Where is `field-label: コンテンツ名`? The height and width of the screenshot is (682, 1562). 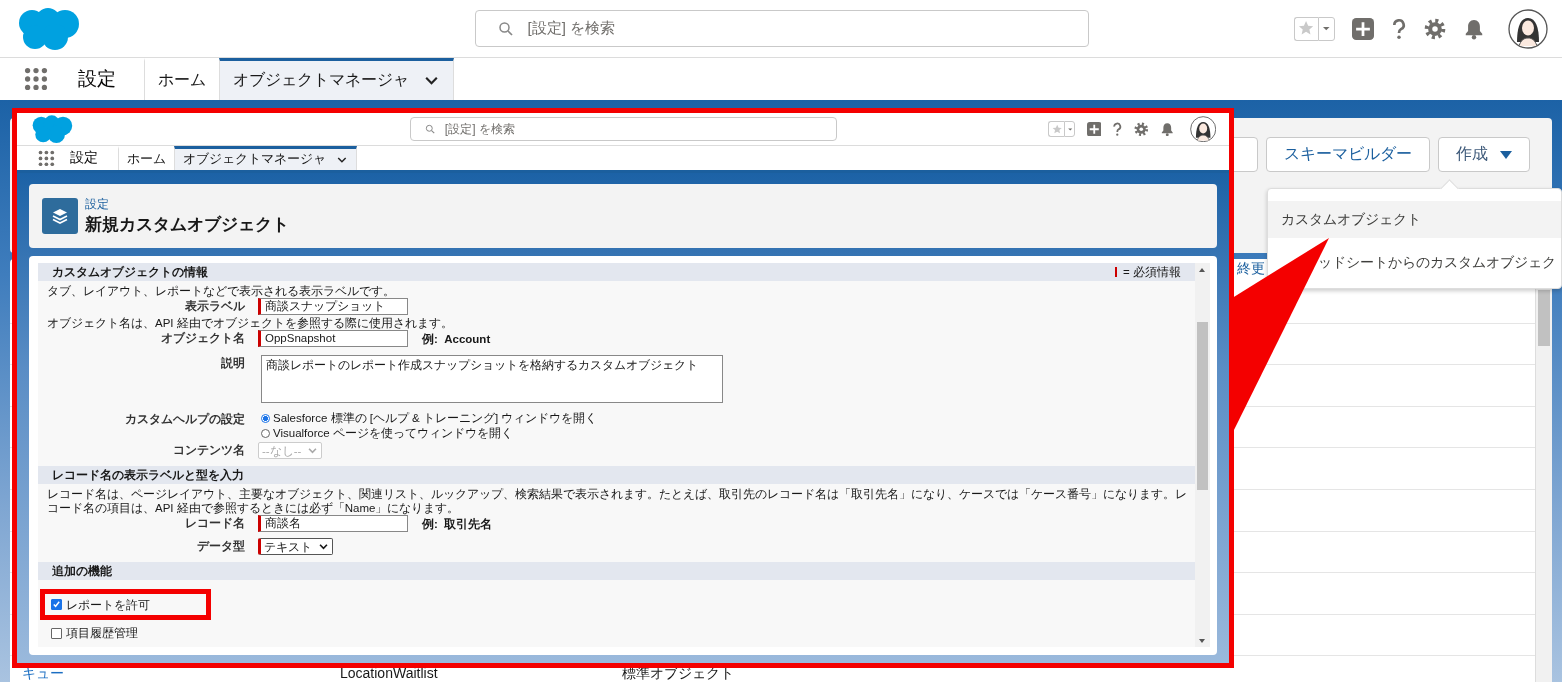 field-label: コンテンツ名 is located at coordinates (208, 450).